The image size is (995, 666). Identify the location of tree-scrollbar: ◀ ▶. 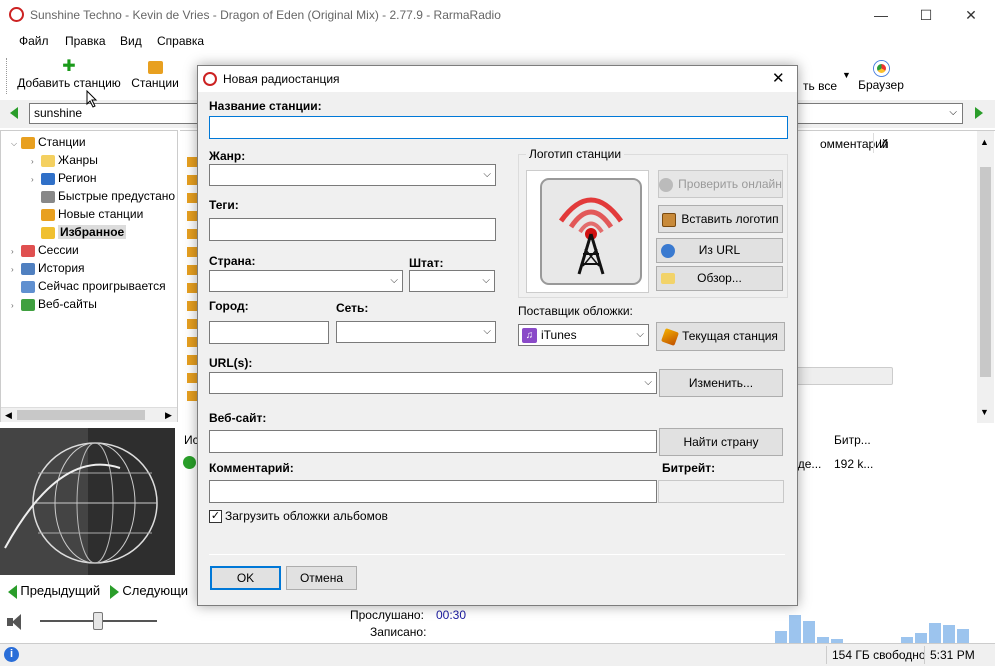
(89, 414).